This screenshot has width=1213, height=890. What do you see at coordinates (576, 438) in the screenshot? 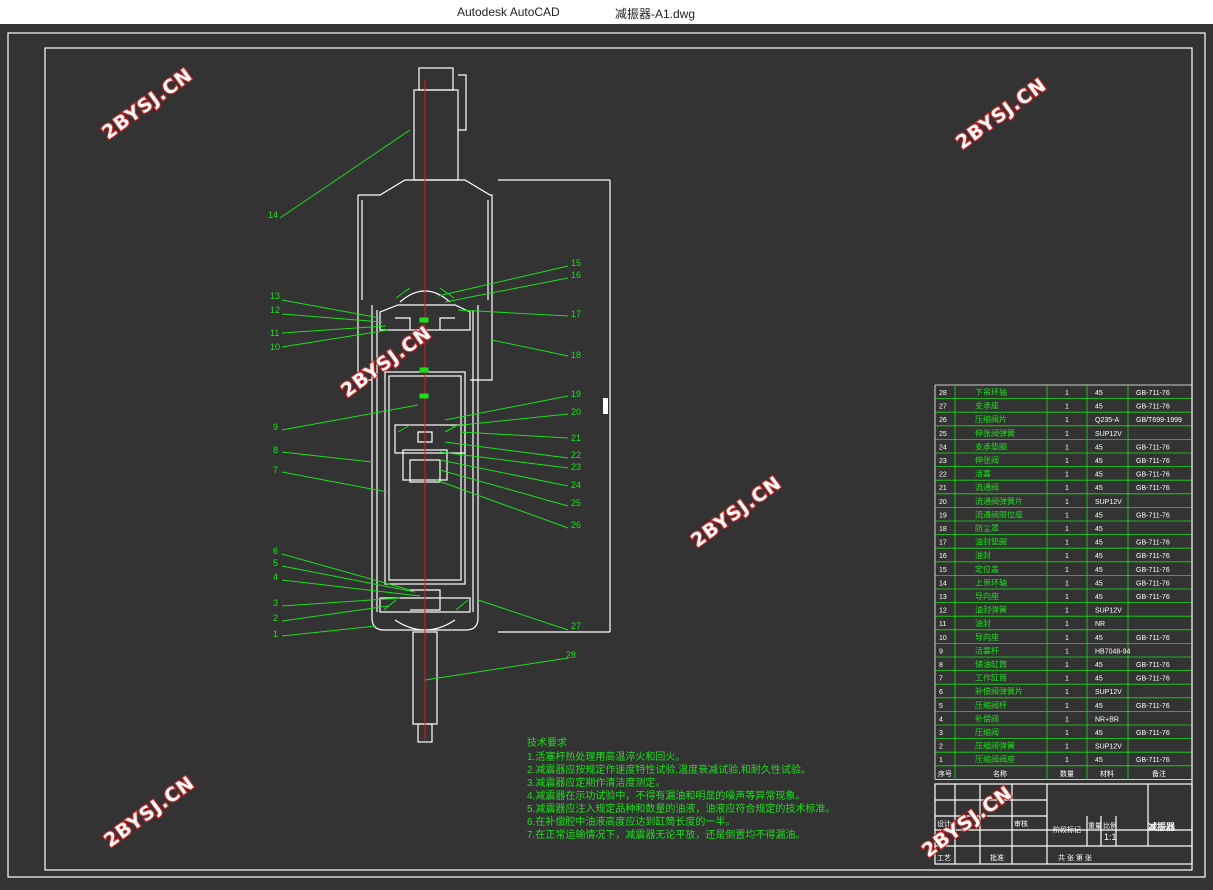
I see `callout: 21` at bounding box center [576, 438].